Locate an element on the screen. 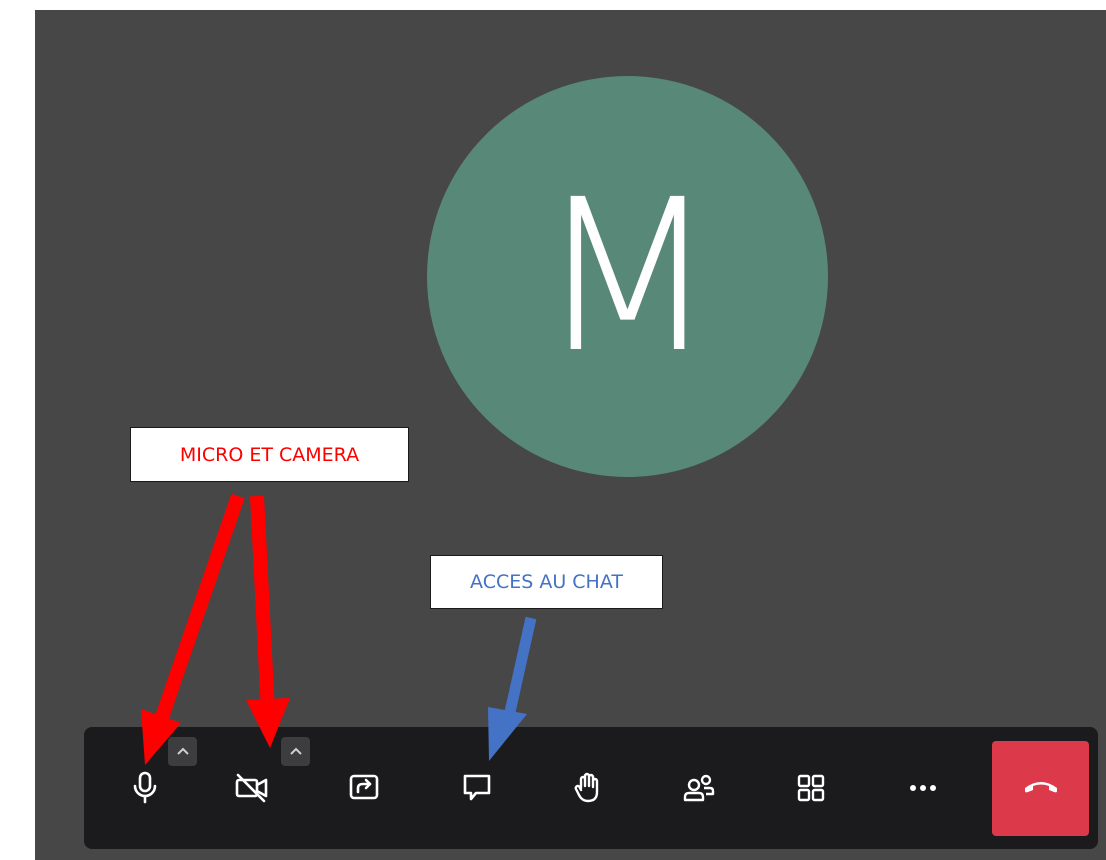 This screenshot has height=860, width=1106. camera-button is located at coordinates (252, 788).